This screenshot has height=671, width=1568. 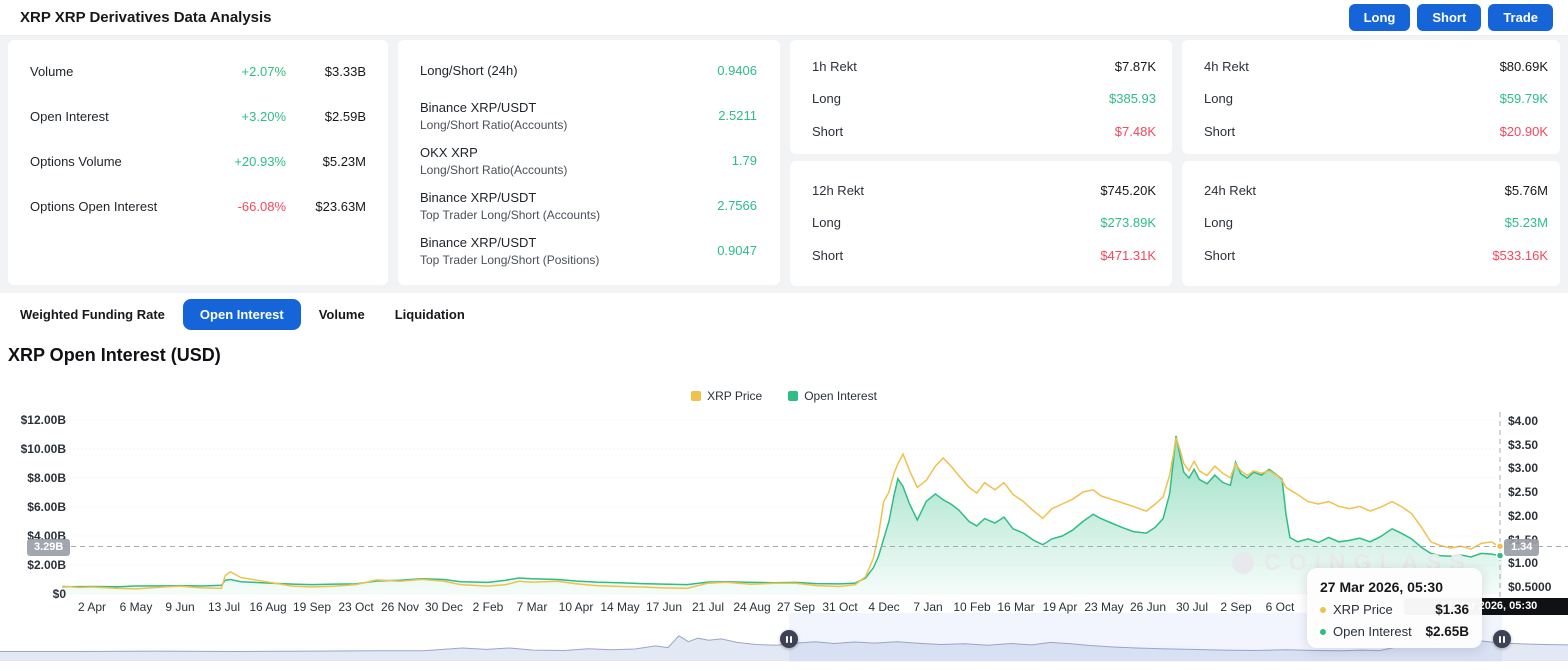 What do you see at coordinates (488, 607) in the screenshot?
I see `x-axis-label: 2 Feb` at bounding box center [488, 607].